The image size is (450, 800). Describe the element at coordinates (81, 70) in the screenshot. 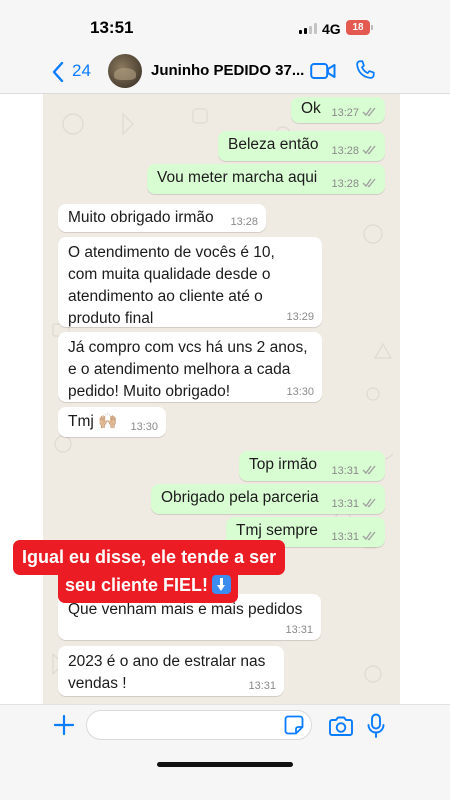

I see `unread-count: 24` at that location.